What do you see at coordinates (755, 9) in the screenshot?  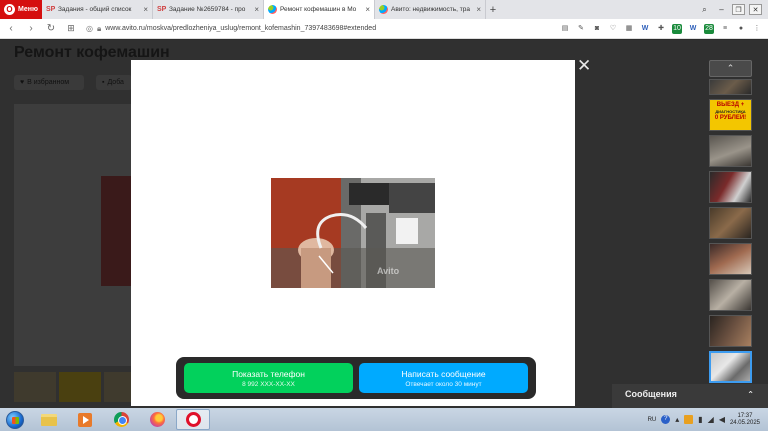 I see `close-window-icon: ✕` at bounding box center [755, 9].